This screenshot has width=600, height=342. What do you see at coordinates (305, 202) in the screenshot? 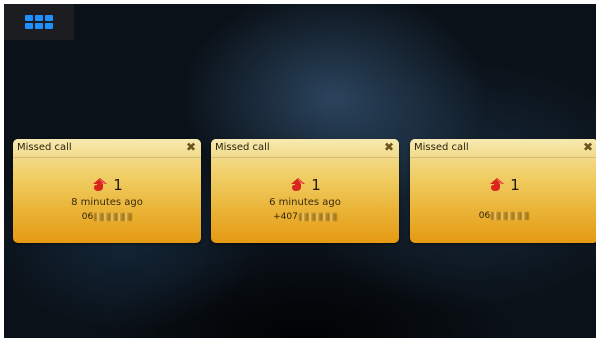
I see `notification-time: 6 minutes ago` at bounding box center [305, 202].